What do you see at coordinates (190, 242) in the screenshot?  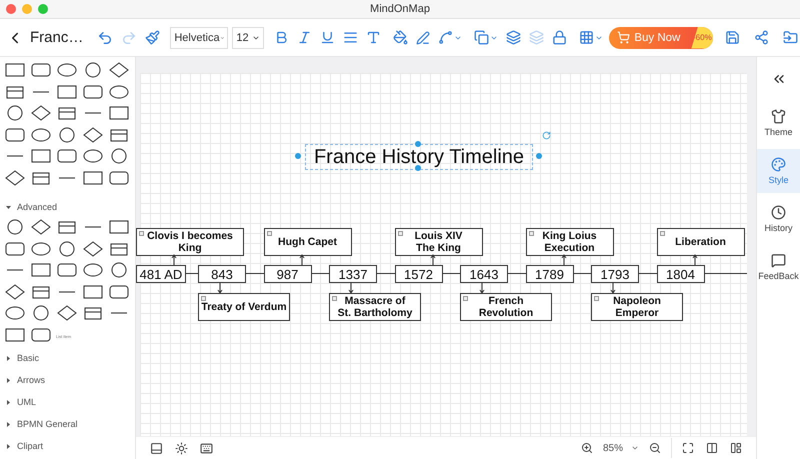 I see `event-node: Clovis I becomes King` at bounding box center [190, 242].